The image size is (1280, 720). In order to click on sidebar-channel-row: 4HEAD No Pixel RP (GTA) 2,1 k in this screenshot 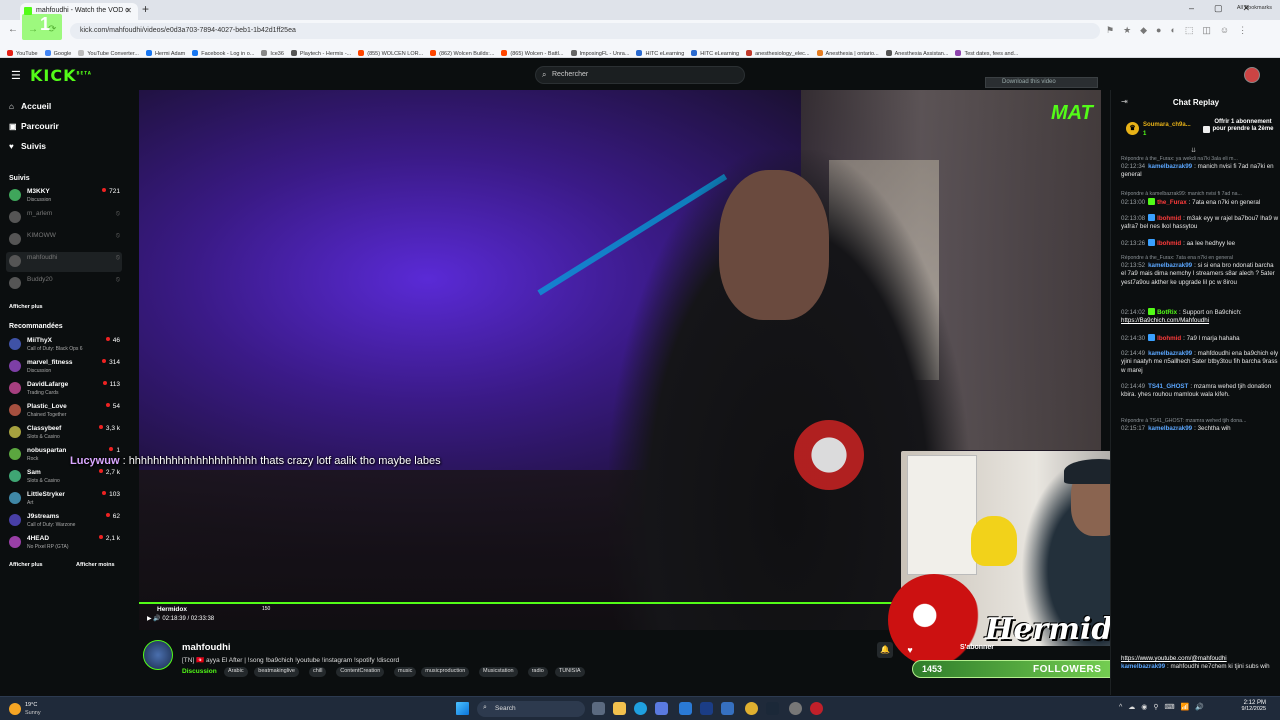, I will do `click(64, 543)`.